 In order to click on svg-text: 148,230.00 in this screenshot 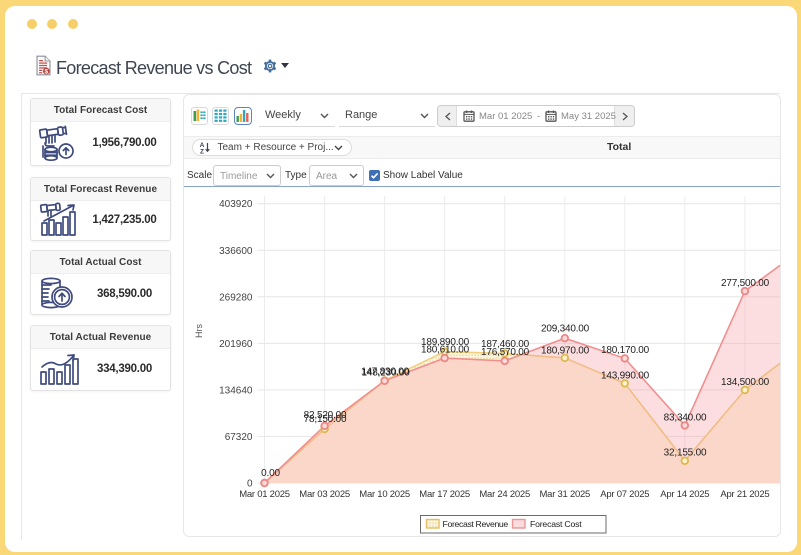, I will do `click(386, 373)`.